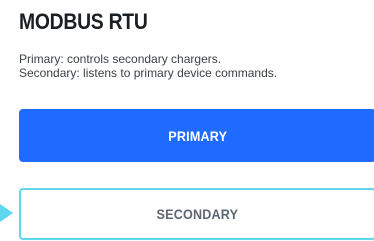  Describe the element at coordinates (120, 59) in the screenshot. I see `description-line-primary: Primary: controls secondary chargers.` at that location.